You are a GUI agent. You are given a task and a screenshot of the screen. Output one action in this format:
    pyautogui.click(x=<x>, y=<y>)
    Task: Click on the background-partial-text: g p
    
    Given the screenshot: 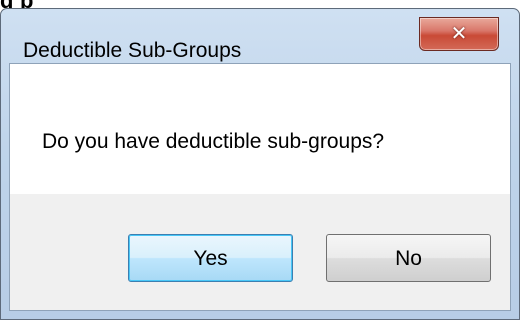 What is the action you would take?
    pyautogui.click(x=261, y=4)
    